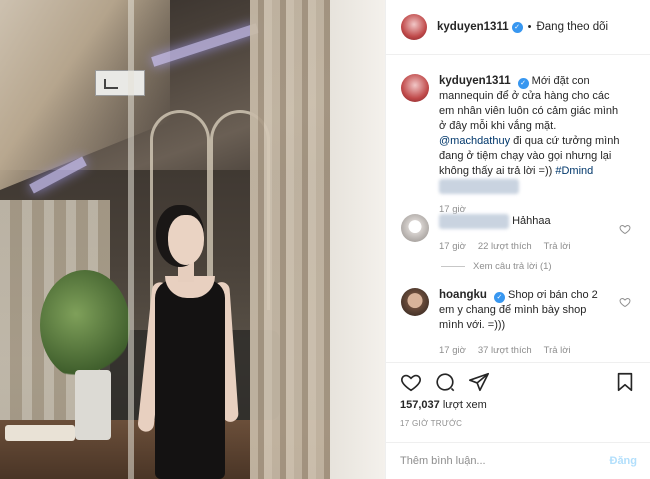  I want to click on view-replies-label: Xem câu trả lời (1), so click(512, 266).